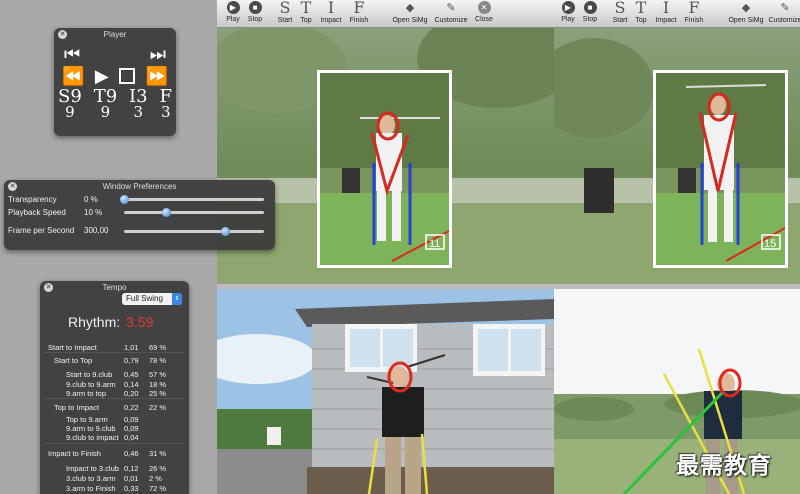 The width and height of the screenshot is (800, 494). What do you see at coordinates (225, 231) in the screenshot?
I see `fps-slider-knob` at bounding box center [225, 231].